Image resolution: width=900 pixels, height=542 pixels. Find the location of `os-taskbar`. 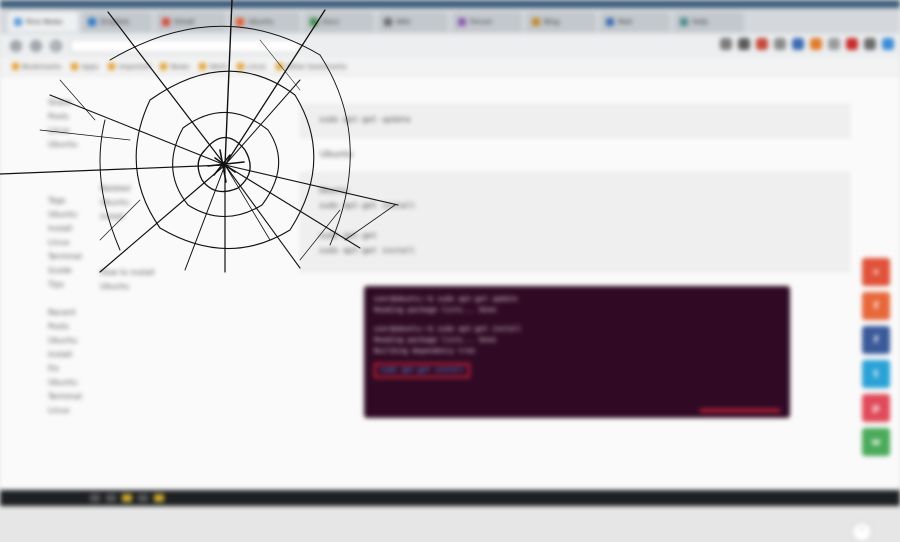

os-taskbar is located at coordinates (450, 498).